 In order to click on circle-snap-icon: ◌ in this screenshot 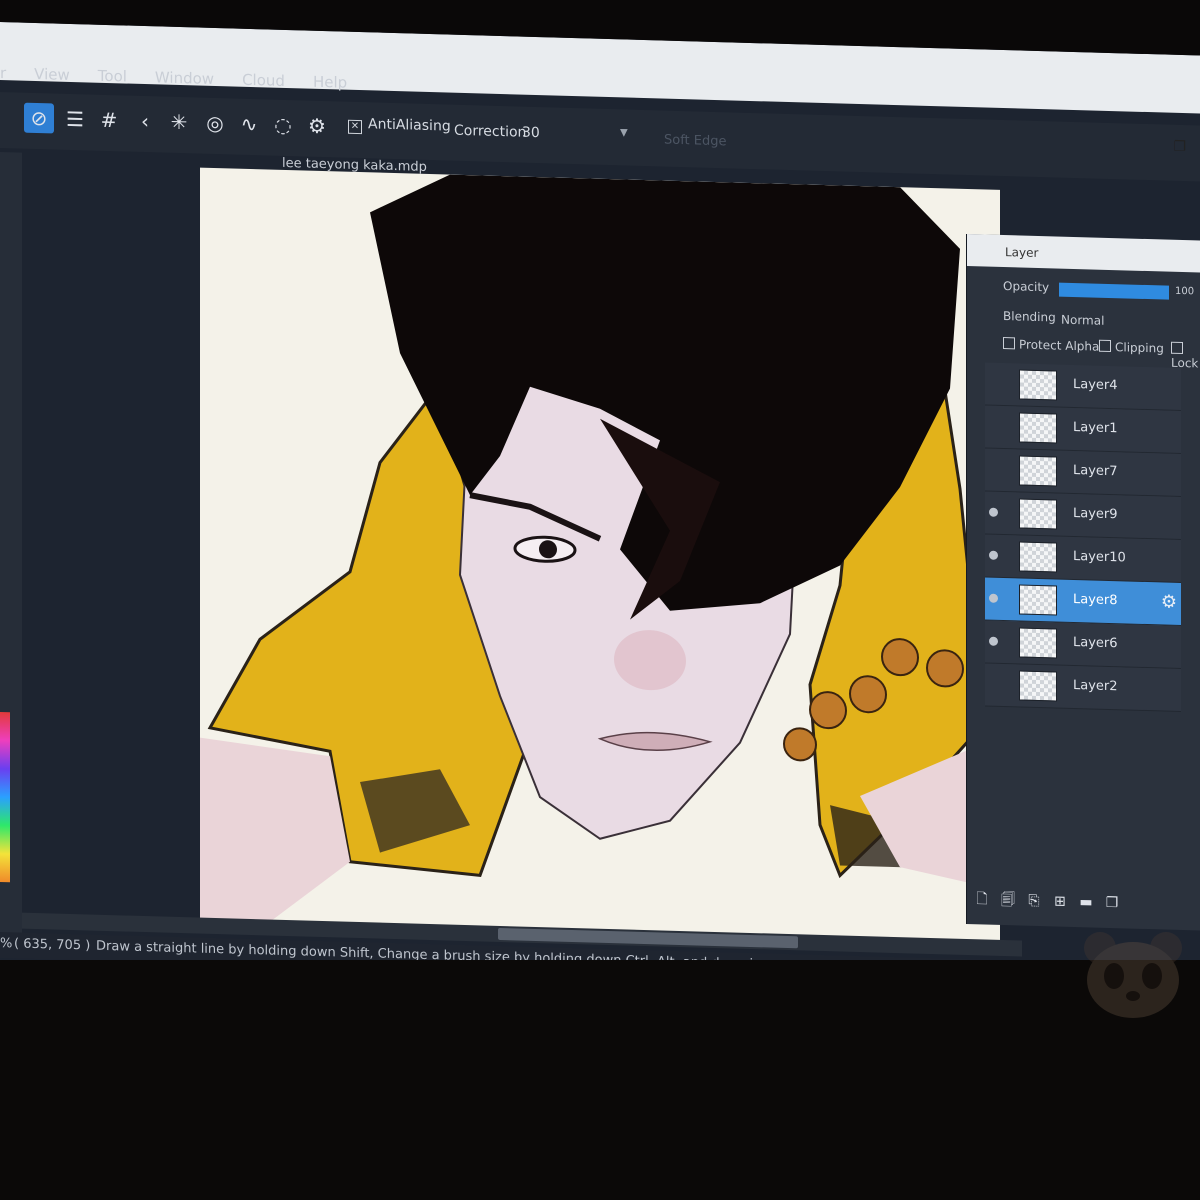, I will do `click(283, 124)`.